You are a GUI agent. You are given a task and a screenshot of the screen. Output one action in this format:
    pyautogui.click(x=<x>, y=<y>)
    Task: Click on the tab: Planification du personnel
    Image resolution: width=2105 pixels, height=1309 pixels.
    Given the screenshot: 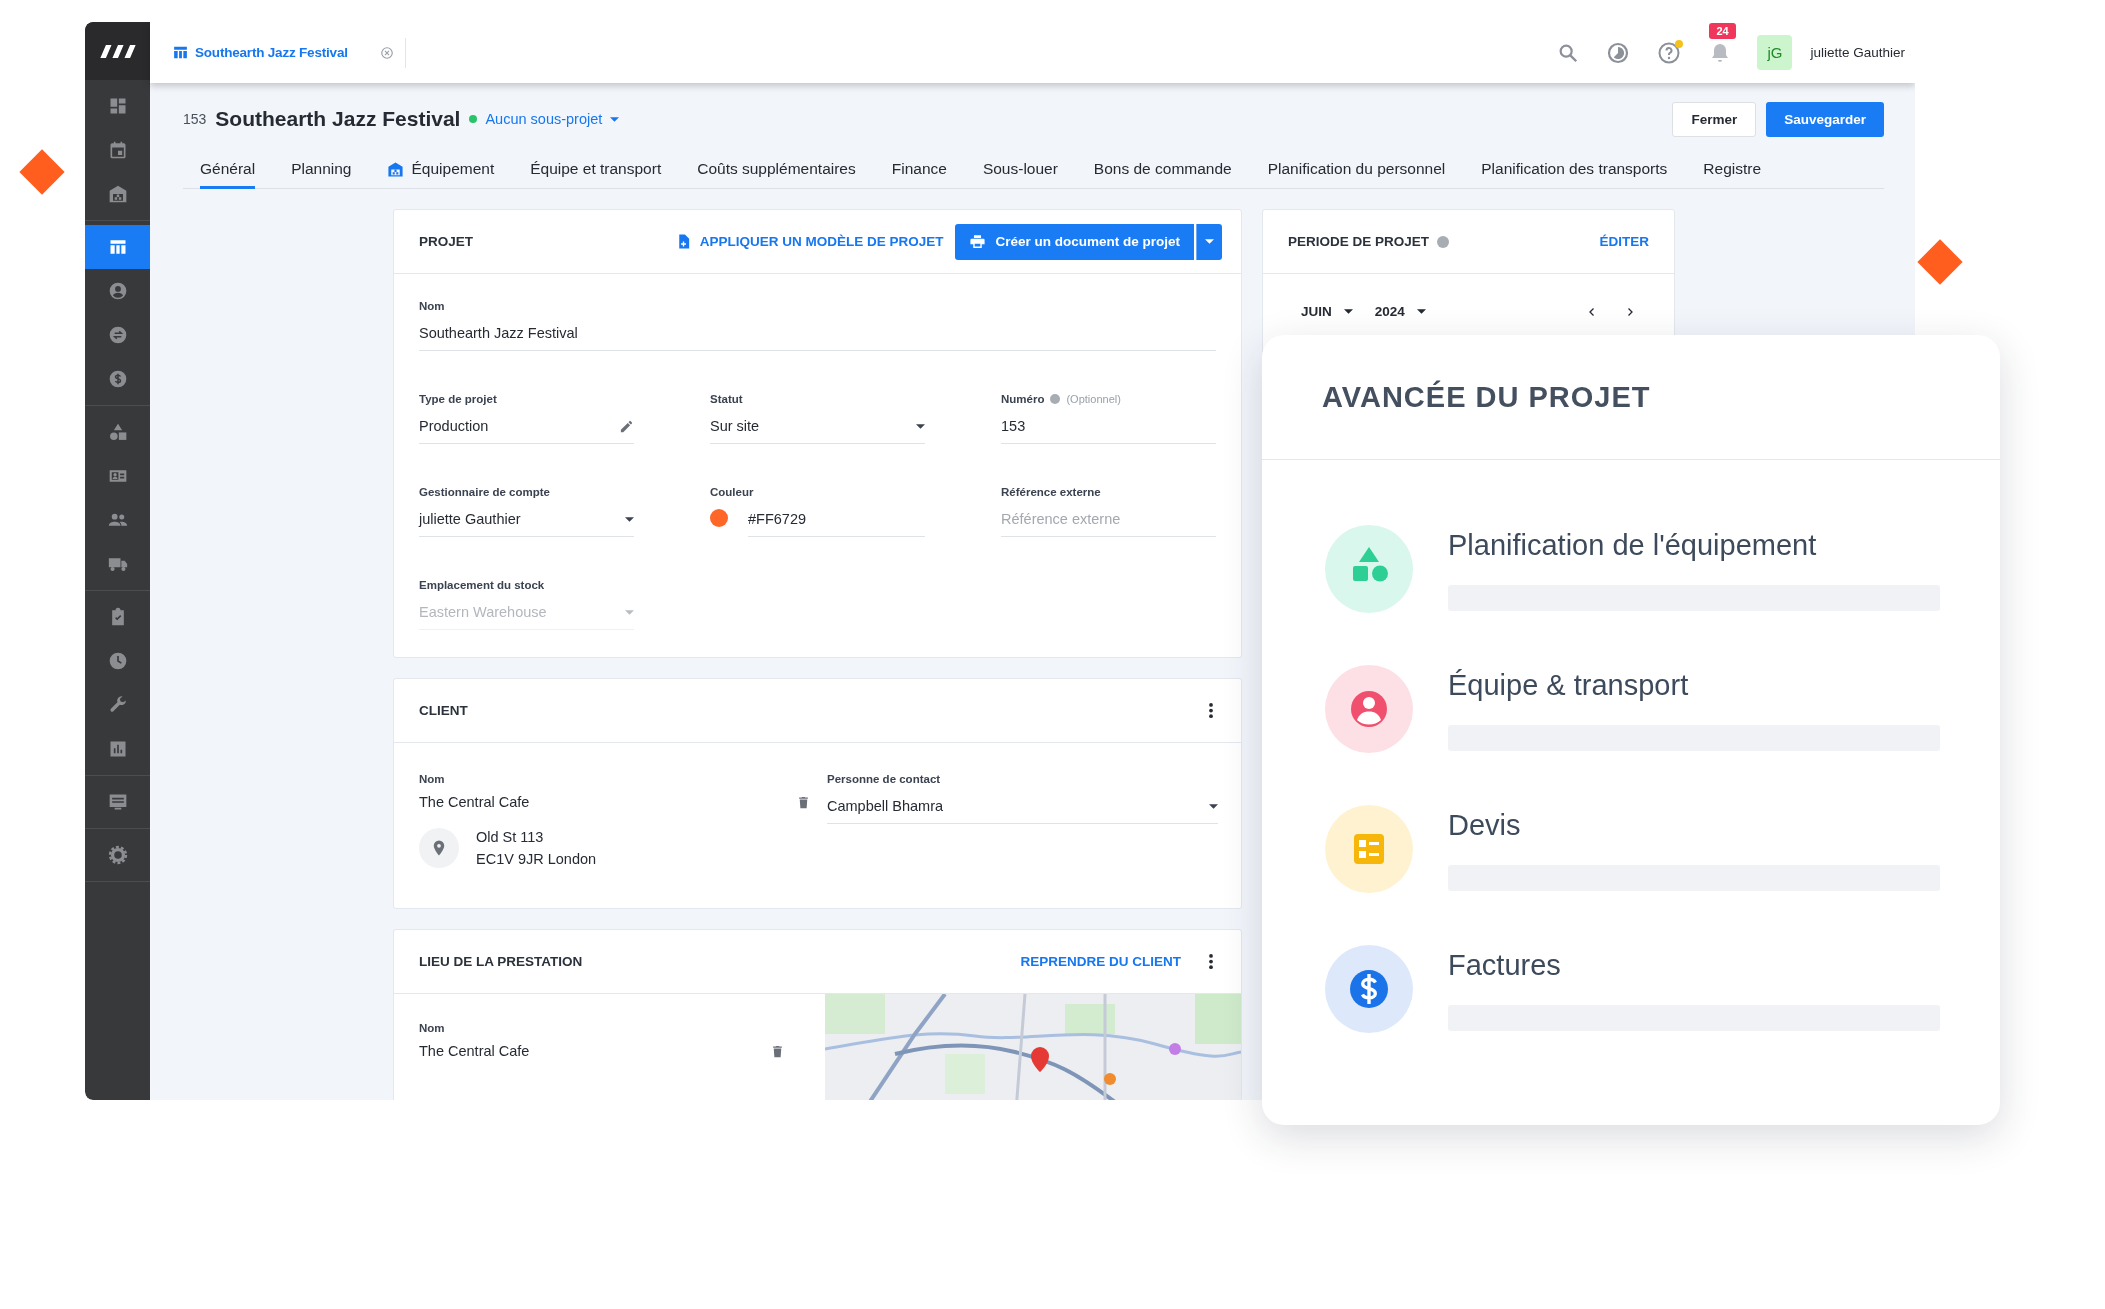 What is the action you would take?
    pyautogui.click(x=1356, y=174)
    